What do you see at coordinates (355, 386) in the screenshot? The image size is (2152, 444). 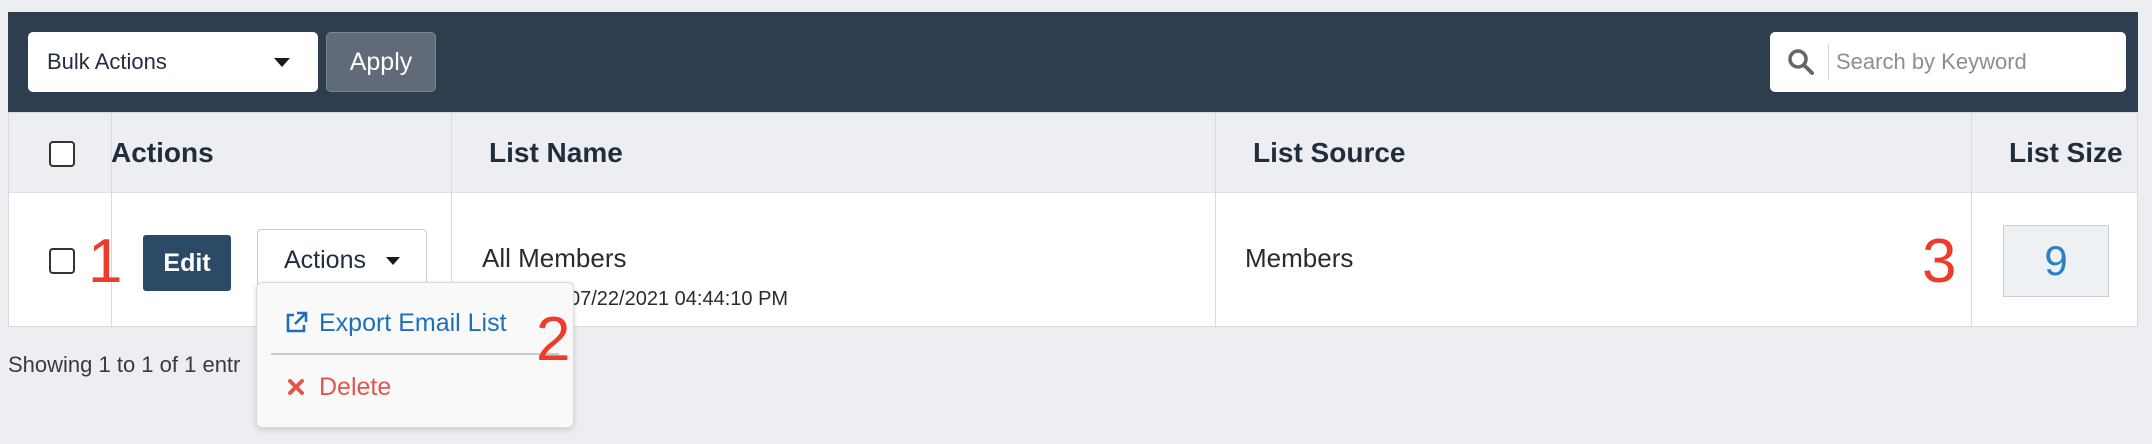 I see `delete-label: Delete` at bounding box center [355, 386].